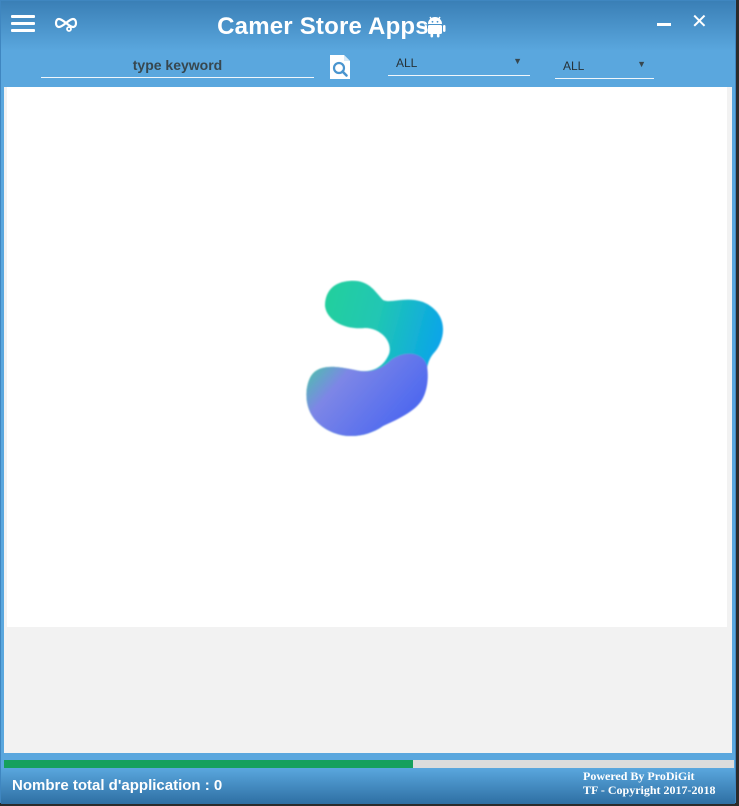  Describe the element at coordinates (208, 764) in the screenshot. I see `progress-fill` at that location.